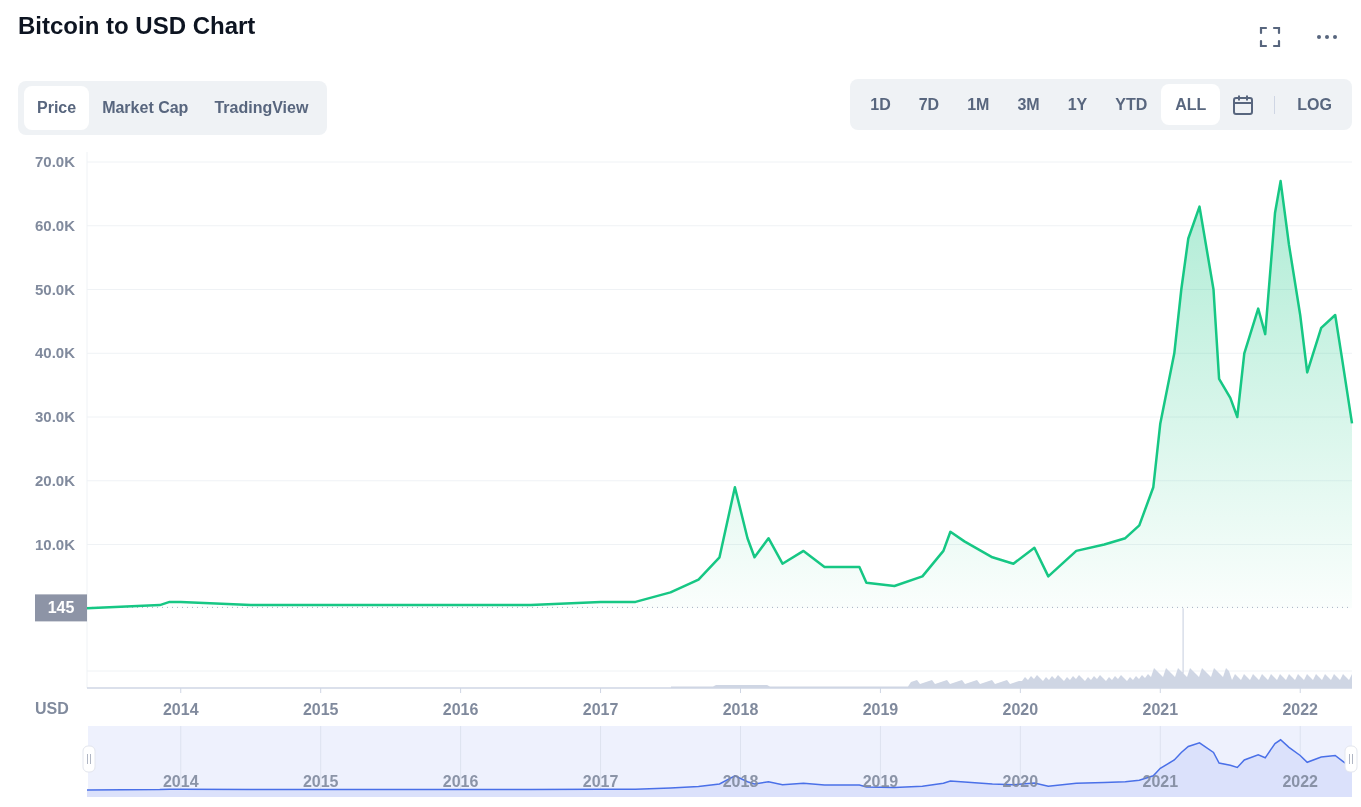 The image size is (1361, 807). I want to click on navigator-label: 2015, so click(320, 781).